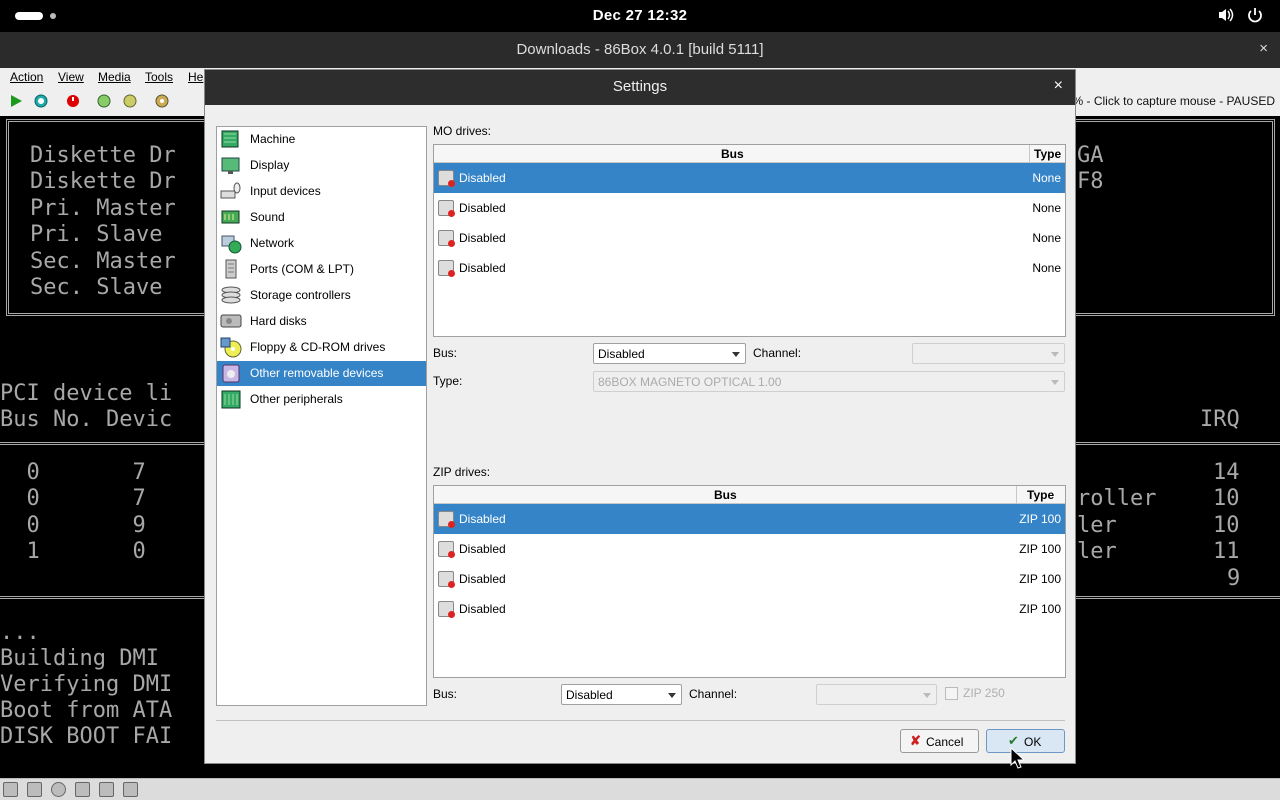  I want to click on removable-devices-icon, so click(231, 373).